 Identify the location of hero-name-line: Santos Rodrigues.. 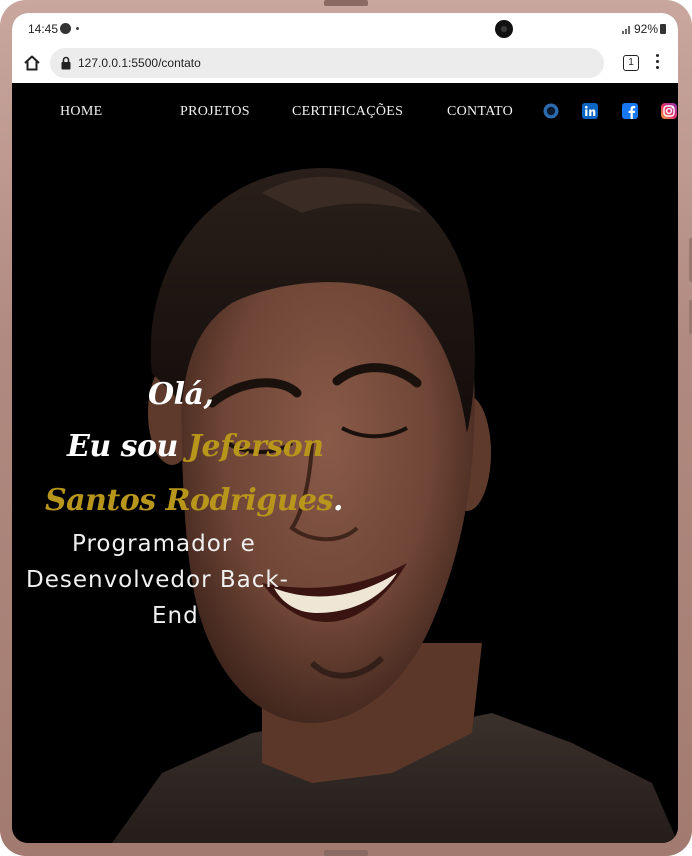
(194, 500).